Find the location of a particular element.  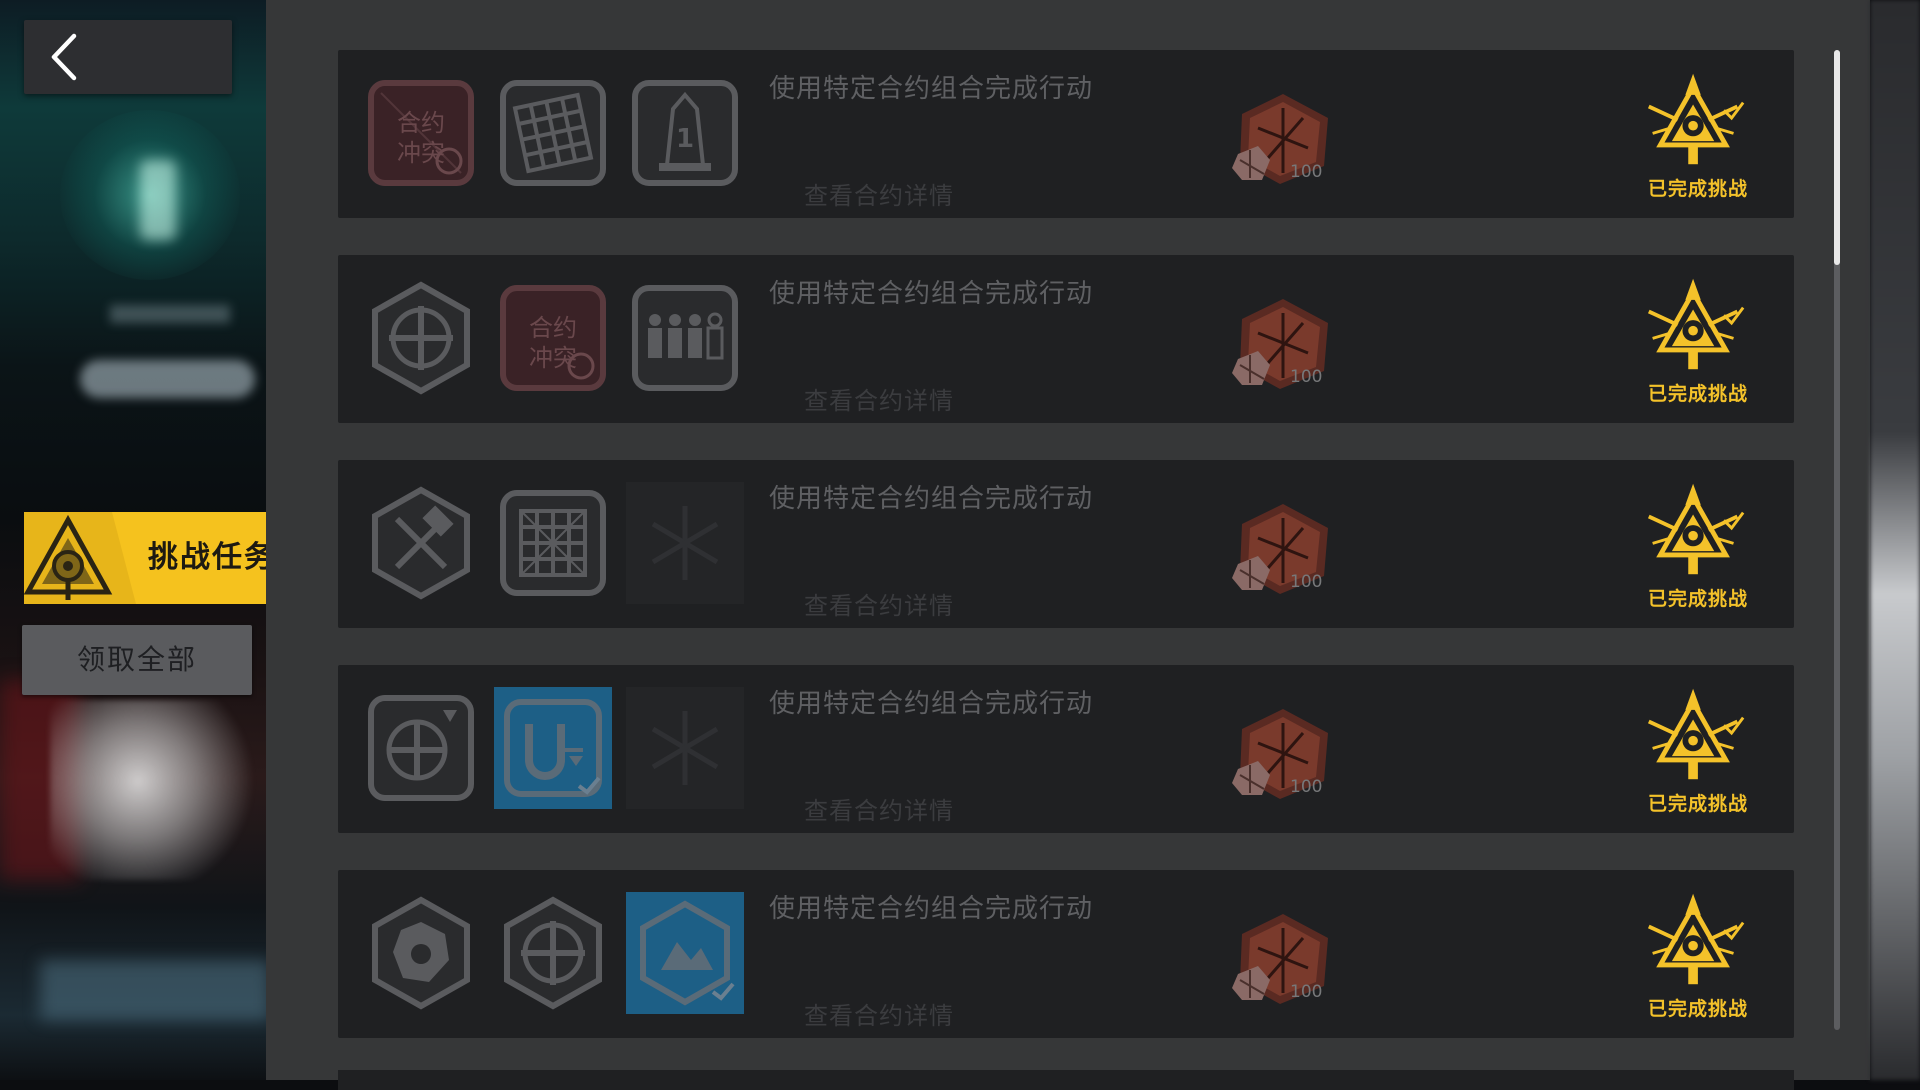

chevron-left-icon is located at coordinates (64, 57).